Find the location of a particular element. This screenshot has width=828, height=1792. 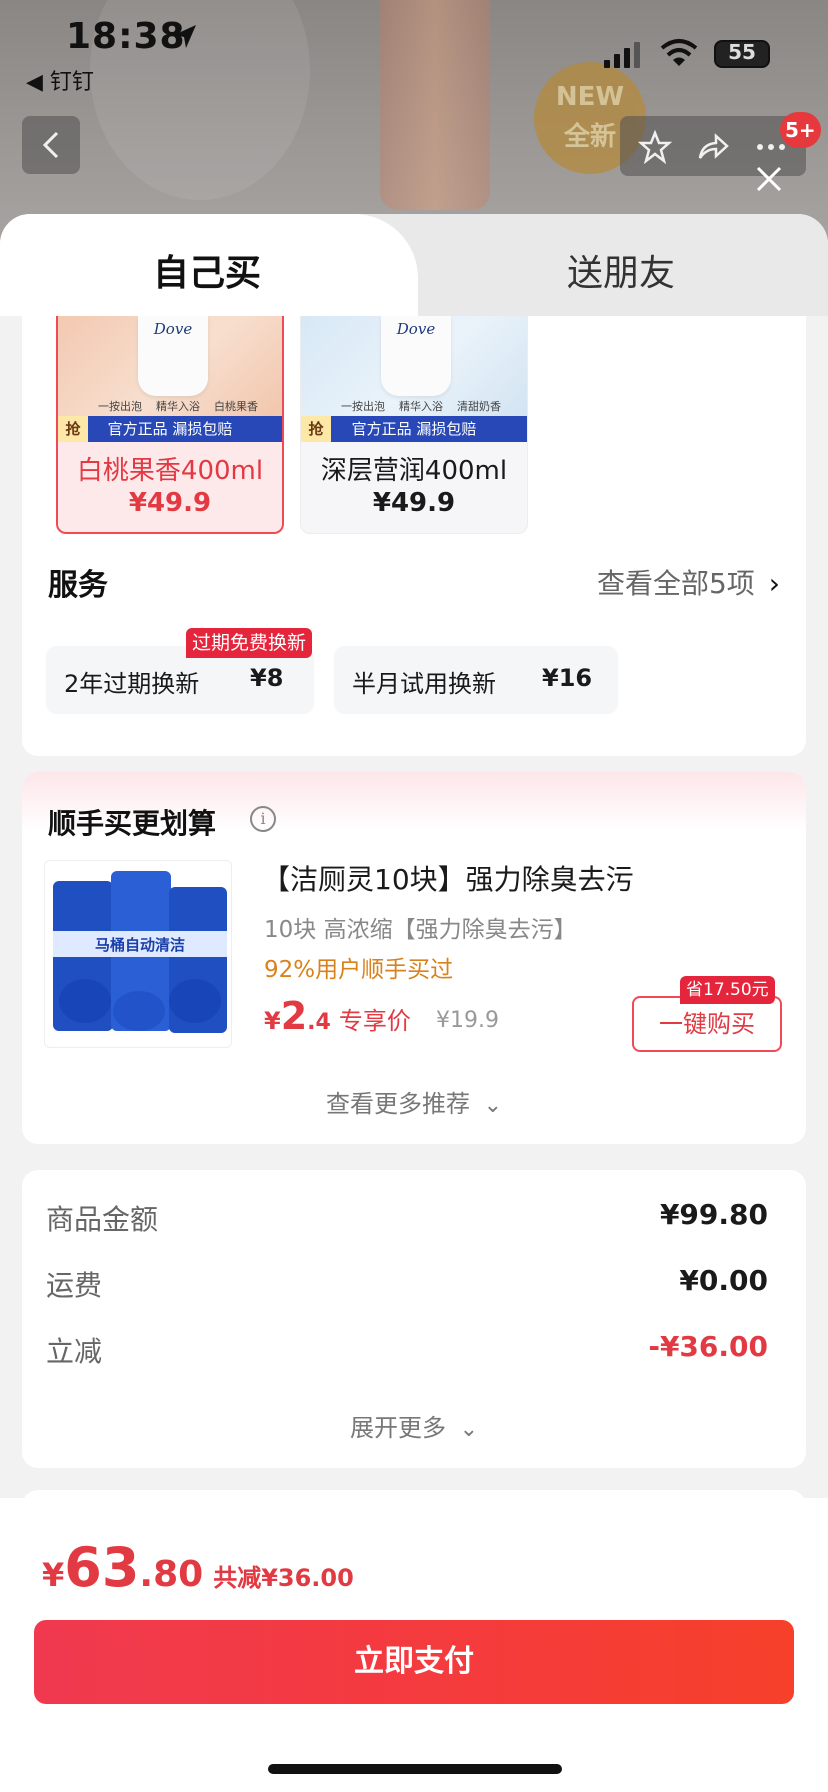

battery-level: 55 is located at coordinates (742, 52).